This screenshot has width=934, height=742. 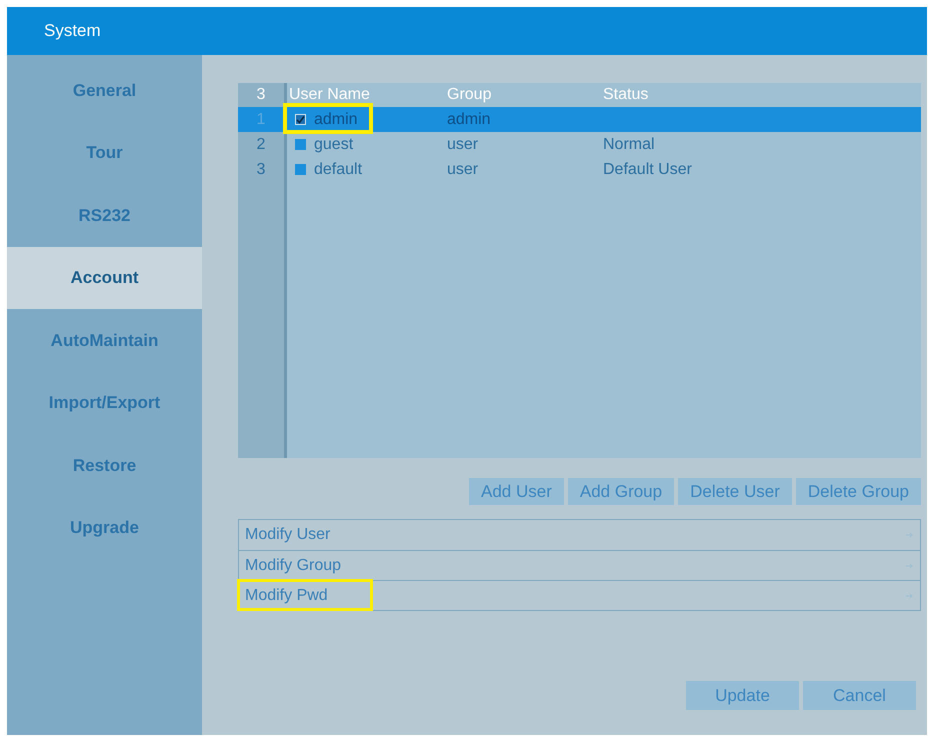 I want to click on window-title: System, so click(x=72, y=31).